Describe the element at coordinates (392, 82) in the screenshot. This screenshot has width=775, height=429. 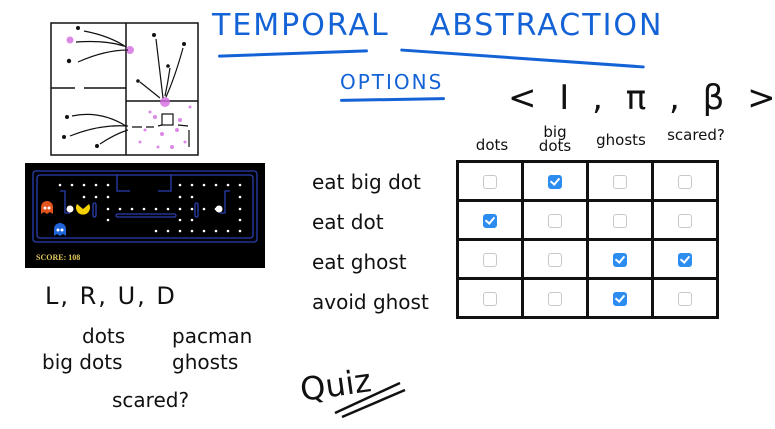
I see `options-heading: OPTIONS` at that location.